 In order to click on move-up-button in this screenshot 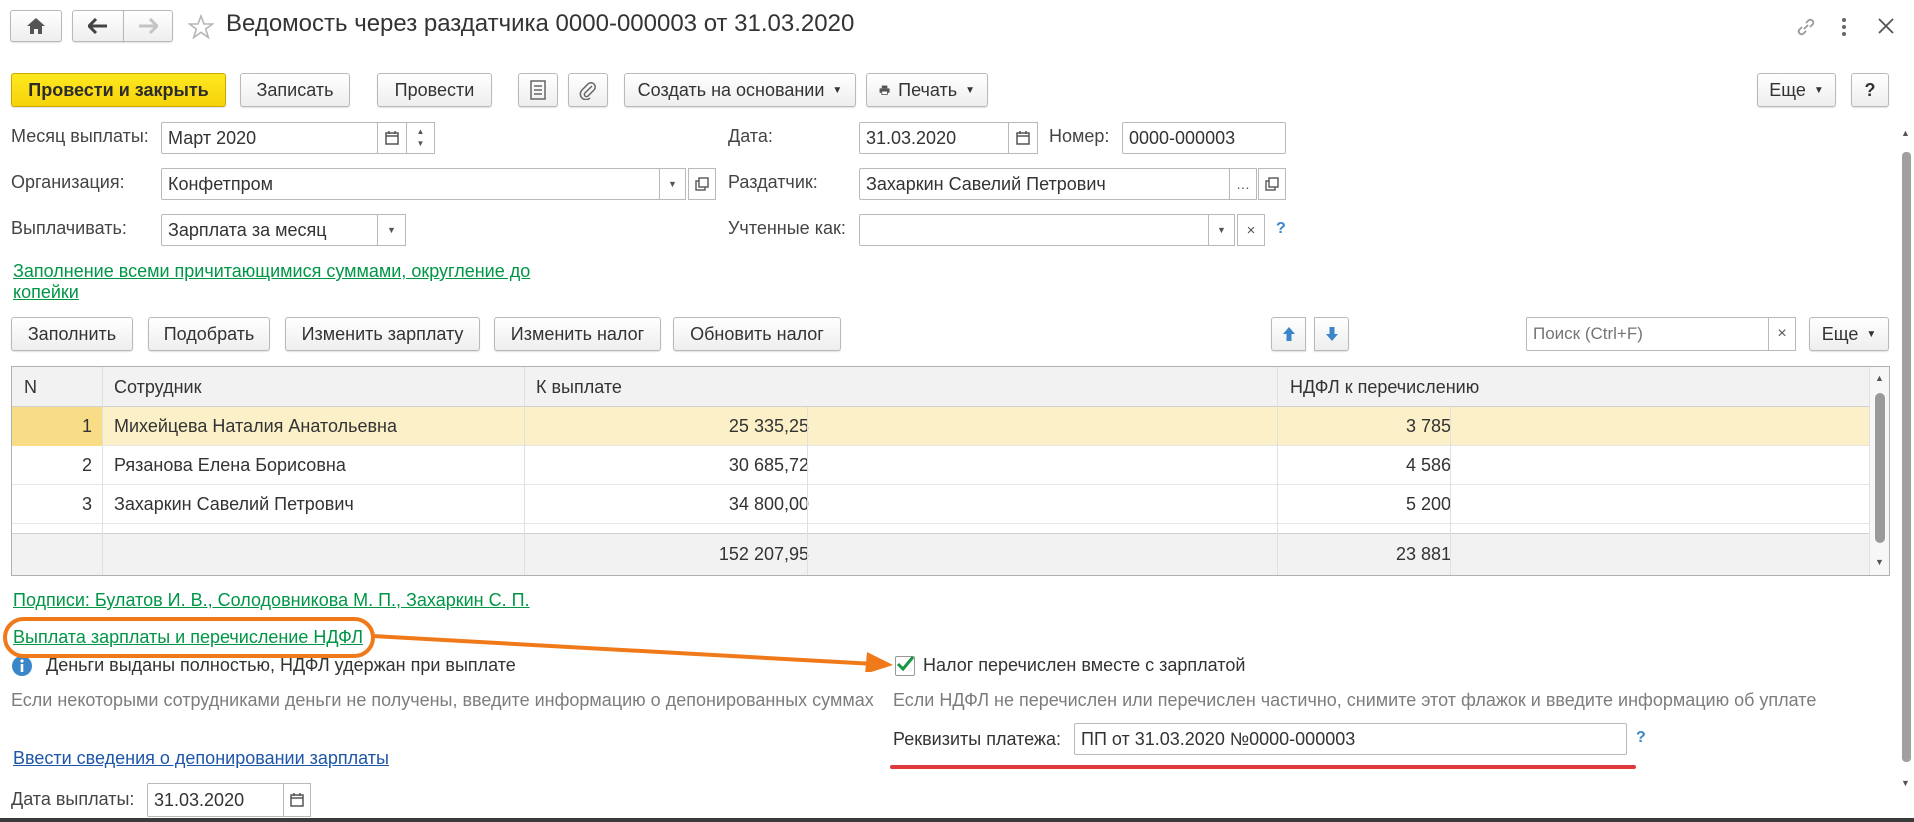, I will do `click(1288, 334)`.